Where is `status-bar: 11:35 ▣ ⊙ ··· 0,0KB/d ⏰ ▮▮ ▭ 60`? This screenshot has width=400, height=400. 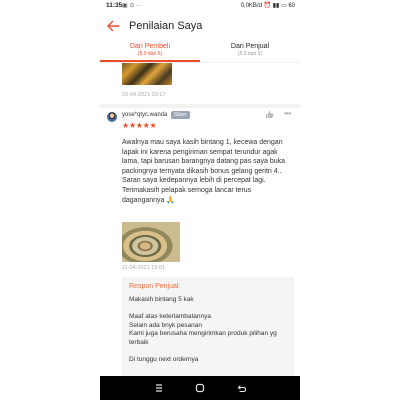 status-bar: 11:35 ▣ ⊙ ··· 0,0KB/d ⏰ ▮▮ ▭ 60 is located at coordinates (200, 6).